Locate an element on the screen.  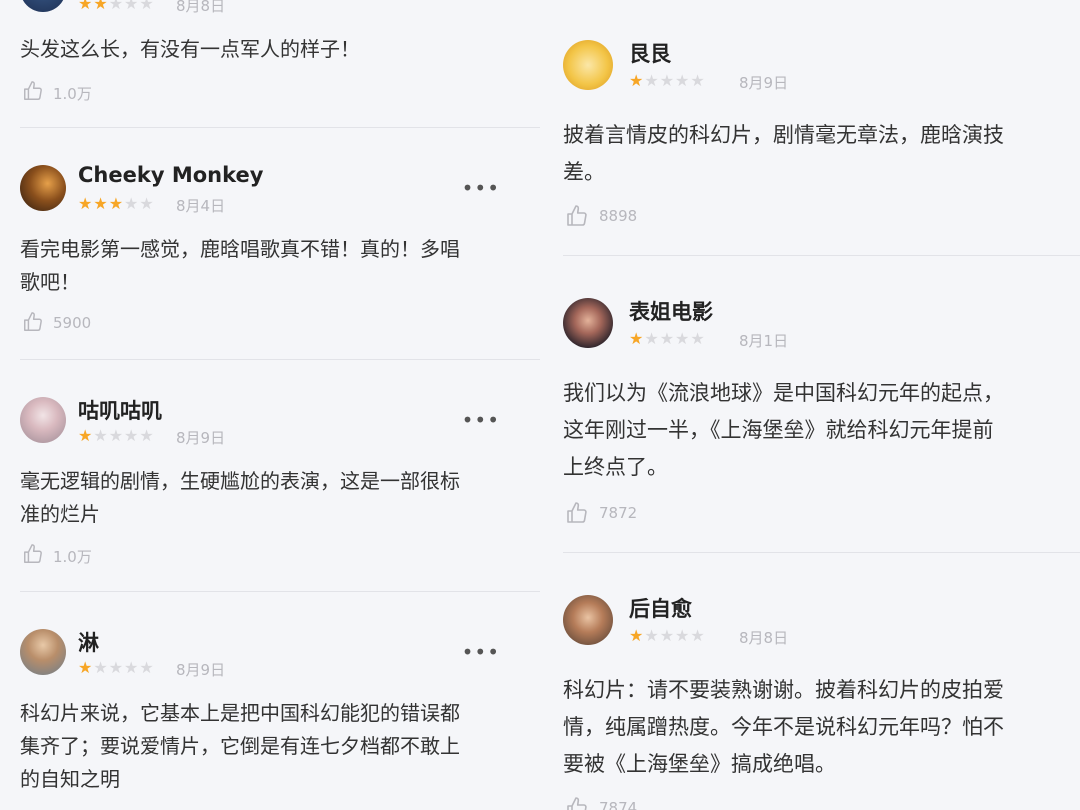
review-text-line: 这年刚过一半，《上海堡垒》就给科幻元年提前 is located at coordinates (778, 430).